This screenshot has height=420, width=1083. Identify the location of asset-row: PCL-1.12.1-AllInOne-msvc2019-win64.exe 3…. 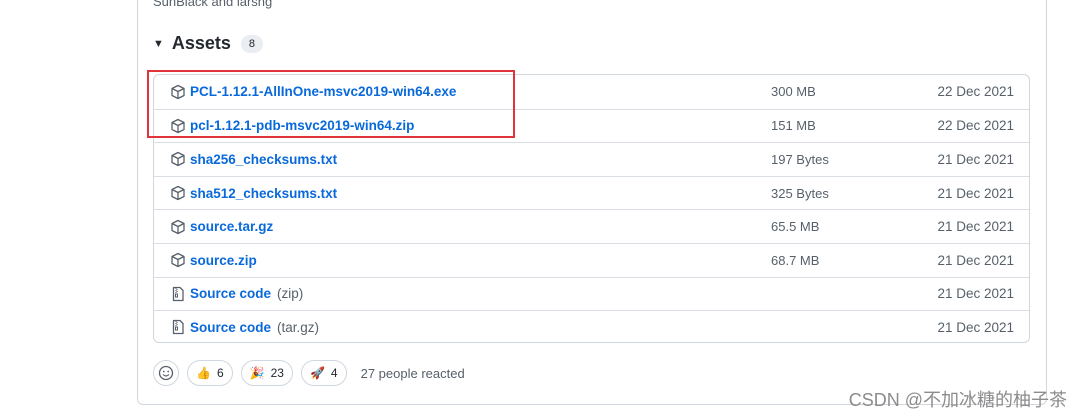
(591, 92).